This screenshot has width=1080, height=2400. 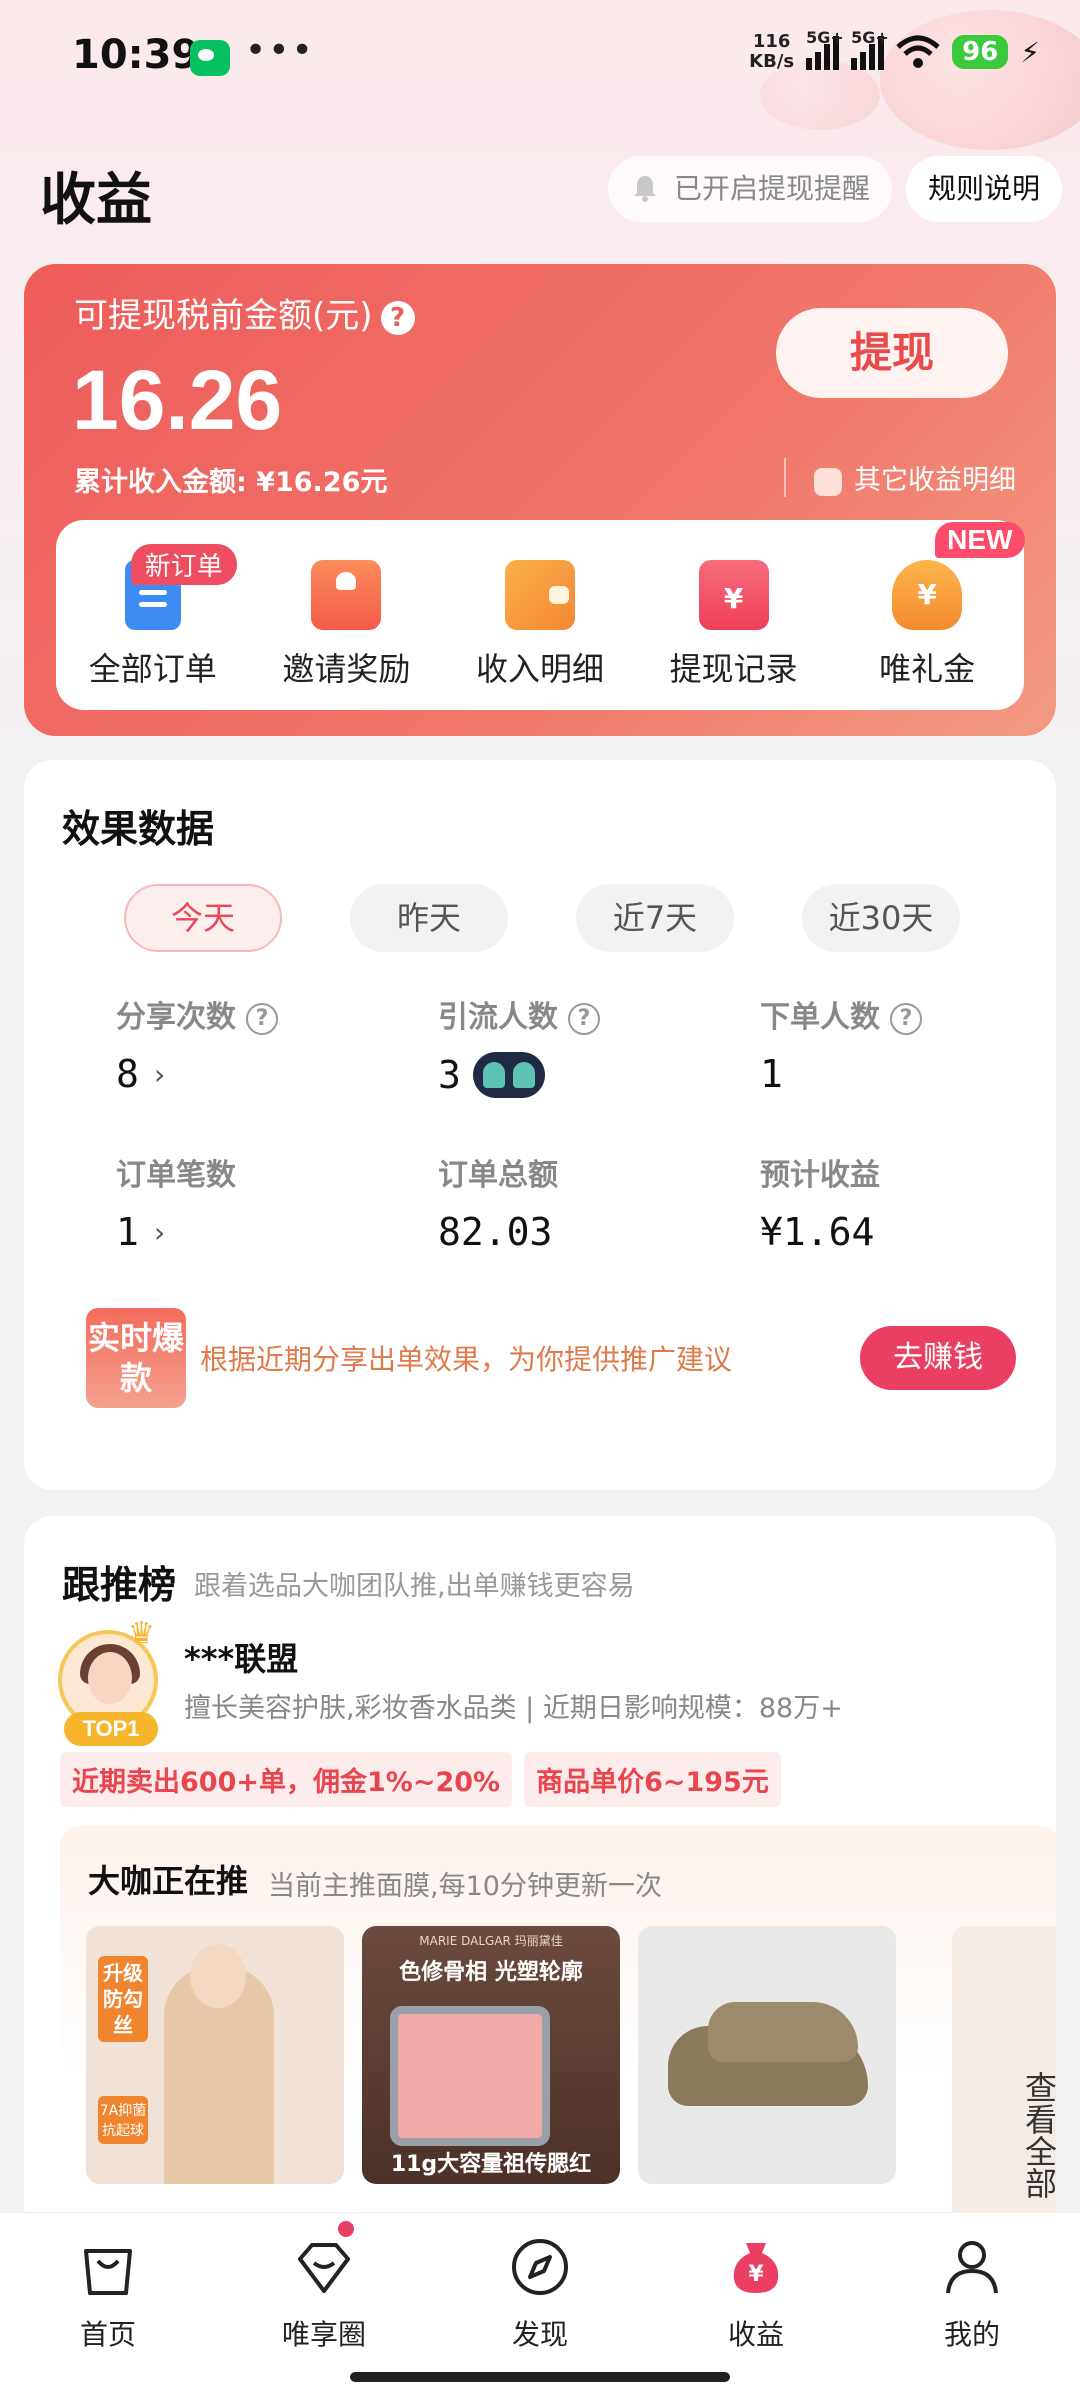 I want to click on quick-invite-reward: 邀请奖励, so click(x=346, y=615).